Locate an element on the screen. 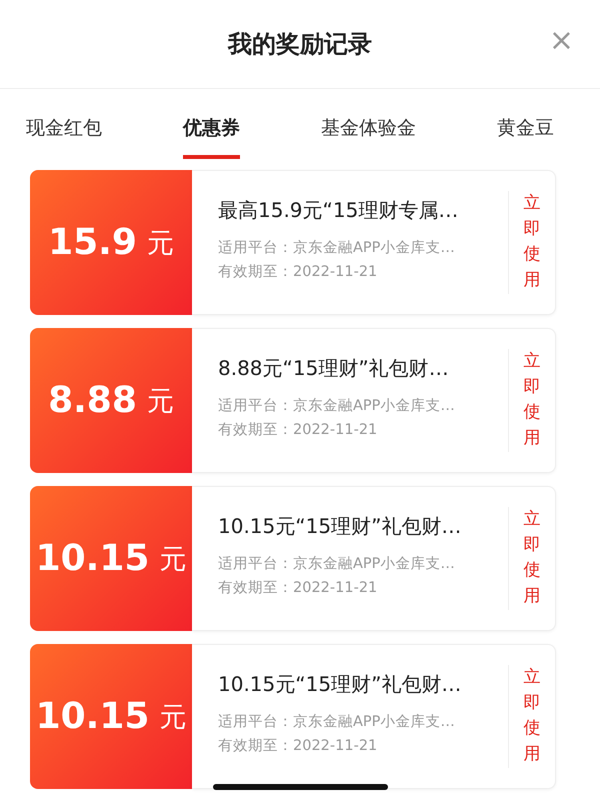 The width and height of the screenshot is (600, 796). tab: 黄金豆 is located at coordinates (525, 137).